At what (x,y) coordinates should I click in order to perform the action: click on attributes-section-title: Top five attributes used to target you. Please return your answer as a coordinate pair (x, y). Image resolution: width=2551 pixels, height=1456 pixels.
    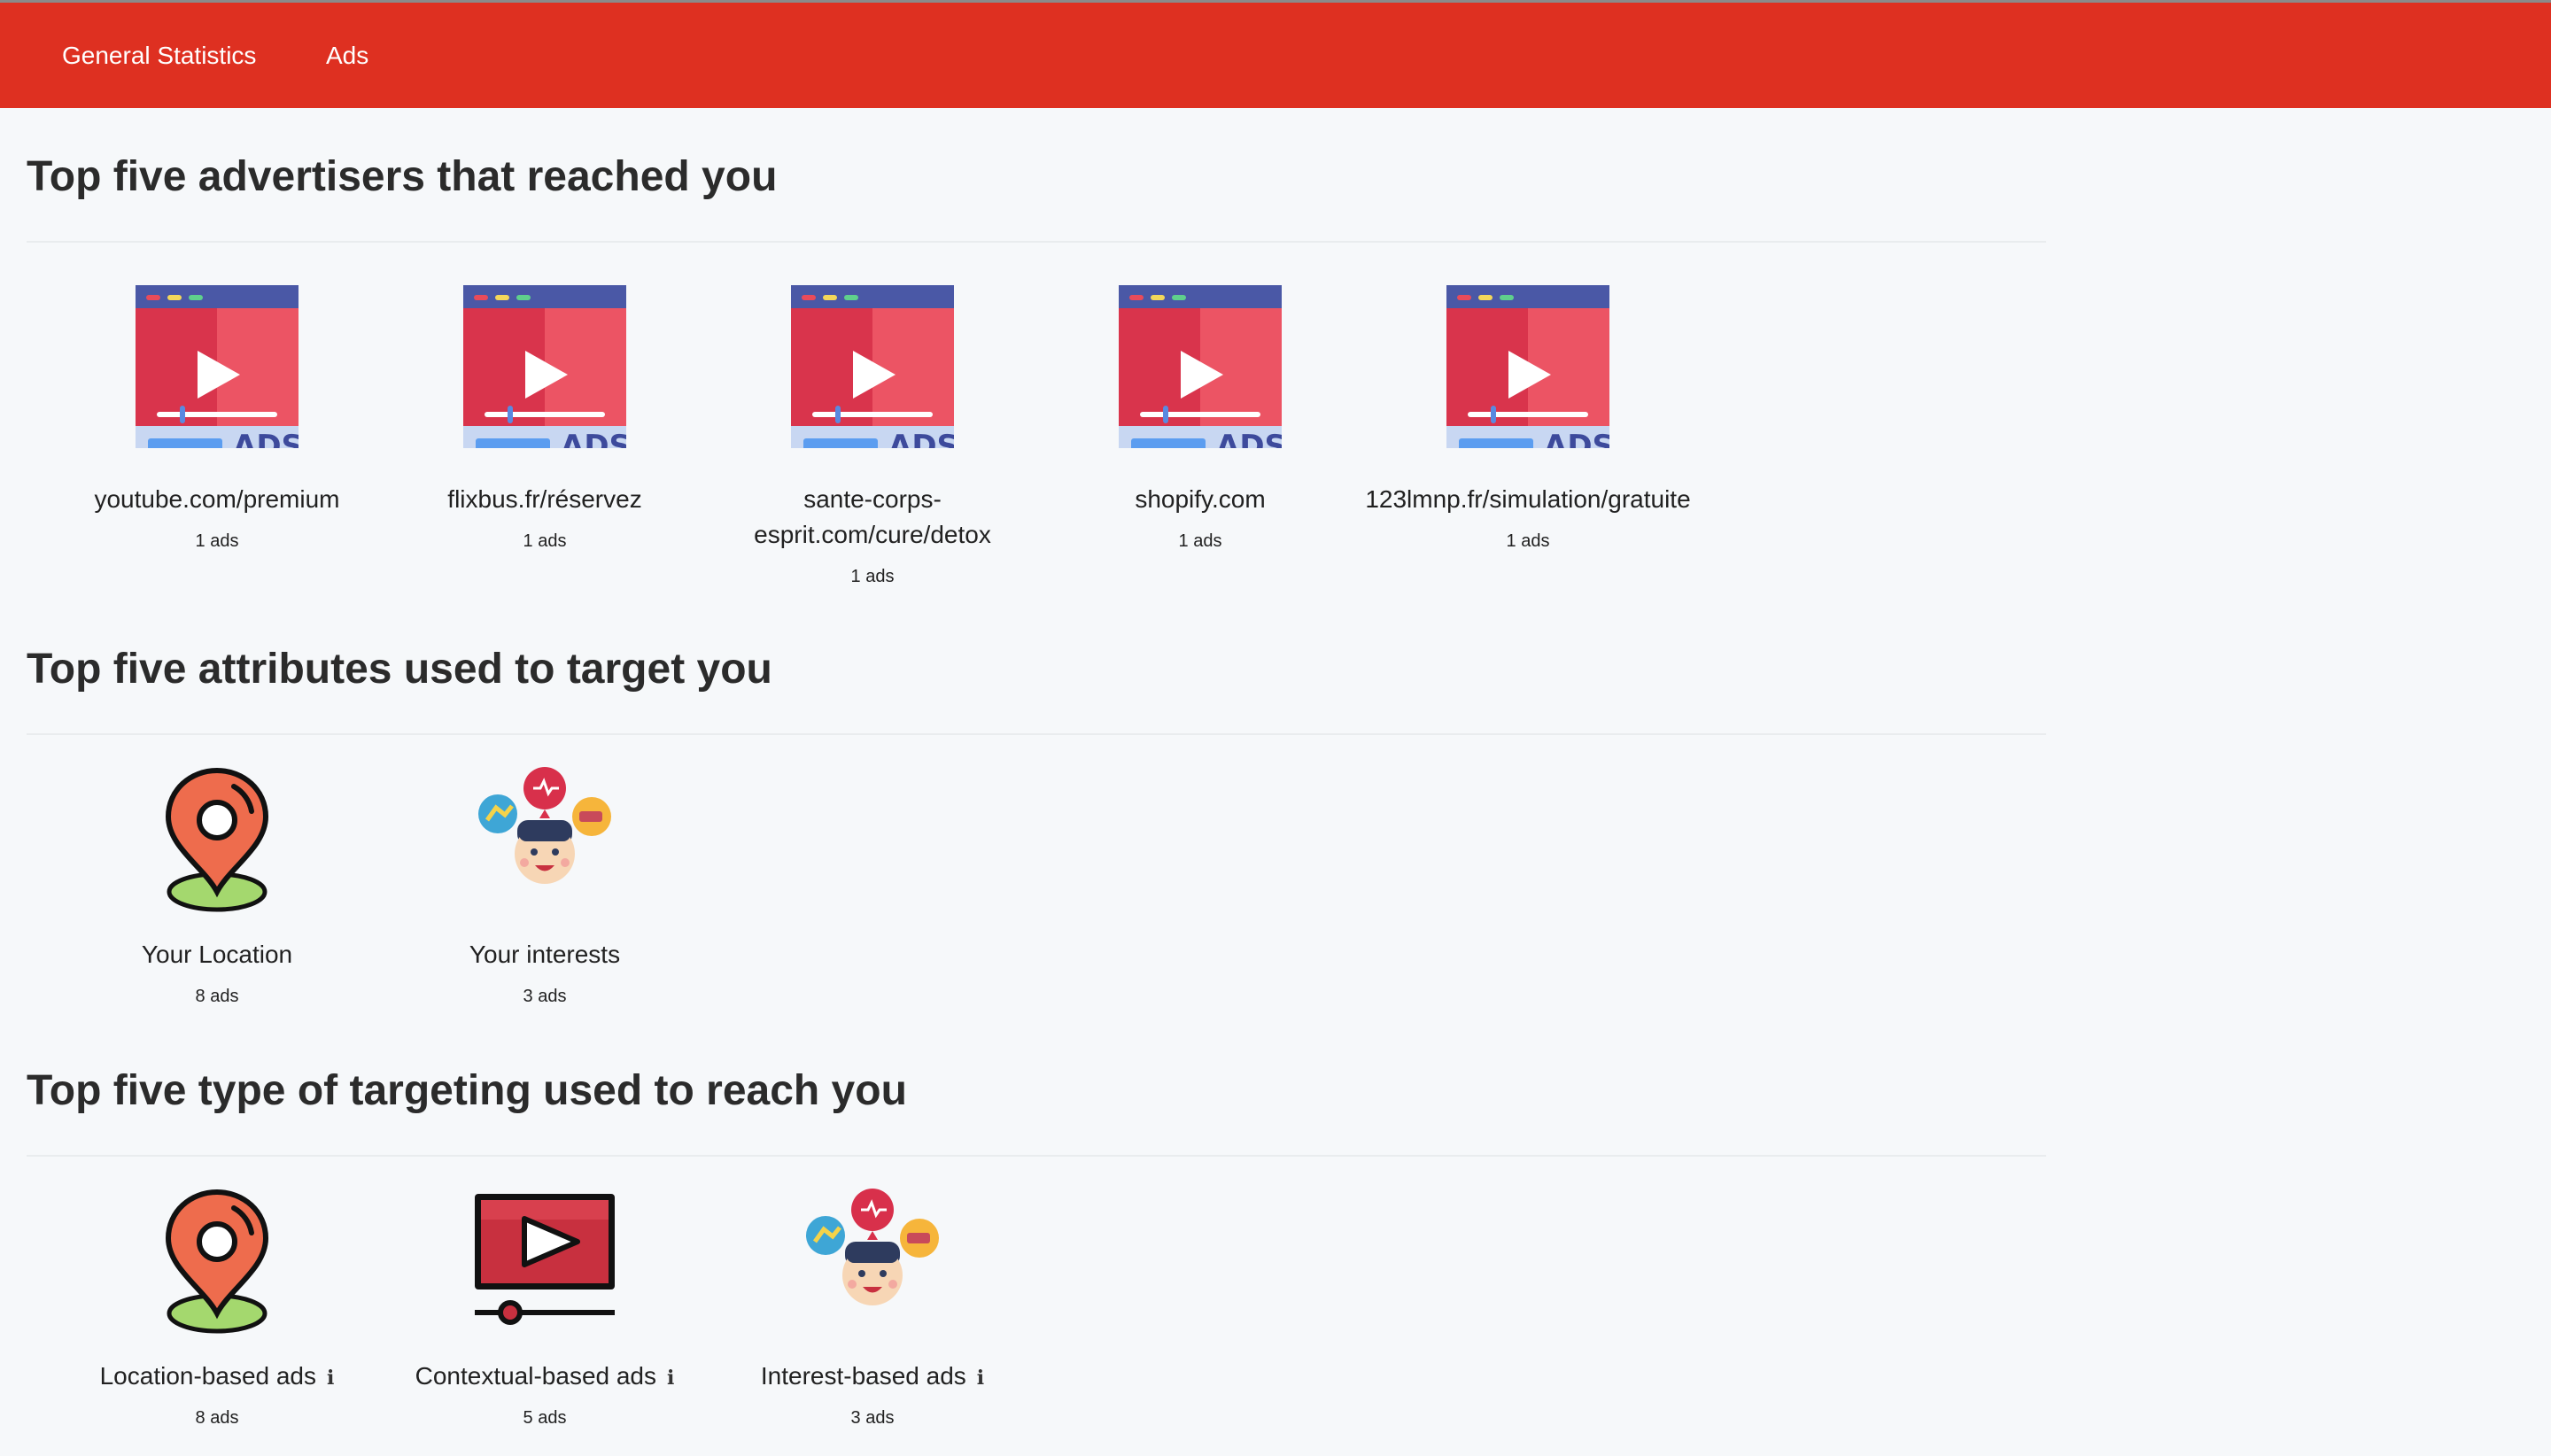
    Looking at the image, I should click on (399, 669).